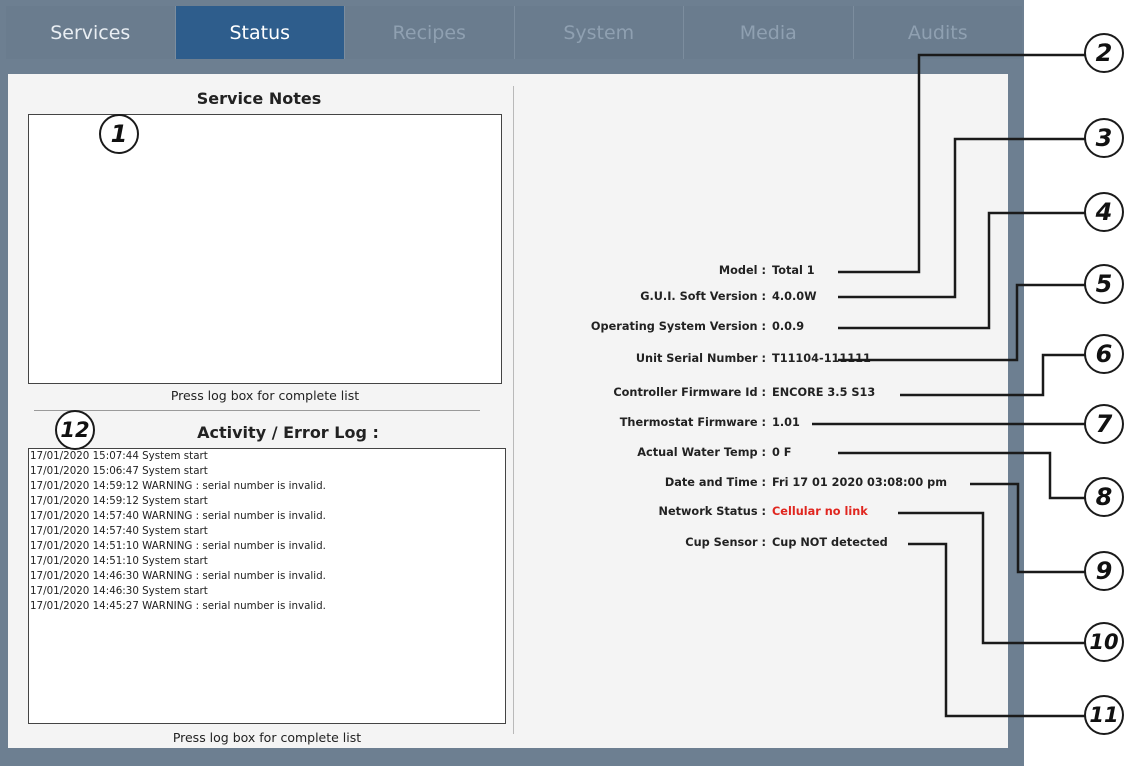 This screenshot has width=1134, height=766. Describe the element at coordinates (788, 326) in the screenshot. I see `status-info-value: 0.0.9` at that location.